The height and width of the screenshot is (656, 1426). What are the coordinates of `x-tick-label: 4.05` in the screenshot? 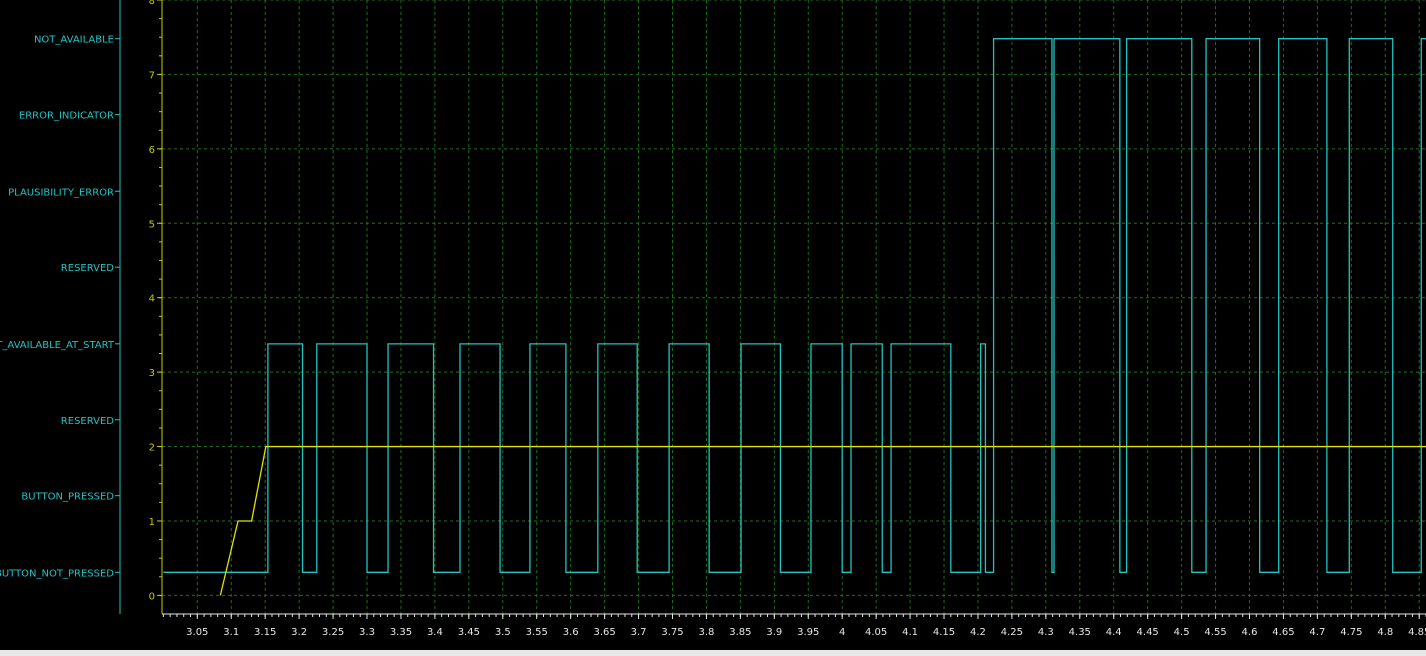 It's located at (876, 632).